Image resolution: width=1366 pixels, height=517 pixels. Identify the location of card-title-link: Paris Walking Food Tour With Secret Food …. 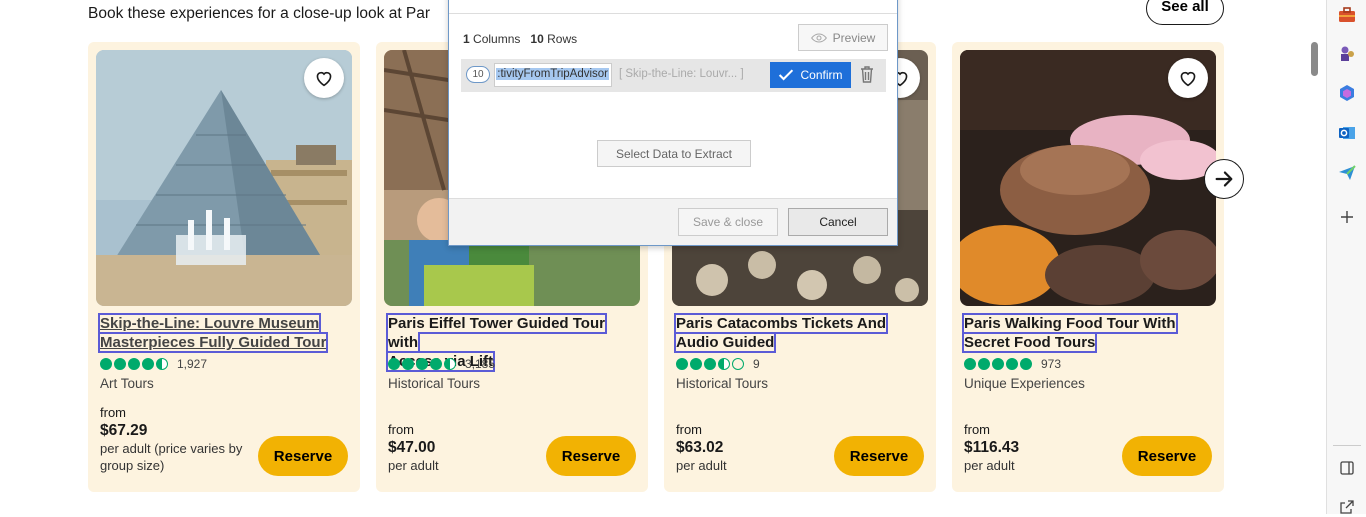
(1082, 333).